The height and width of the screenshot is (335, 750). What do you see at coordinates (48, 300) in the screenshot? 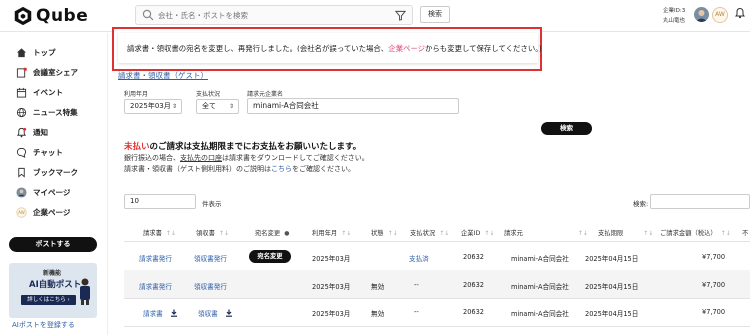
I see `ai-more-button: 詳しくはこちら ›` at bounding box center [48, 300].